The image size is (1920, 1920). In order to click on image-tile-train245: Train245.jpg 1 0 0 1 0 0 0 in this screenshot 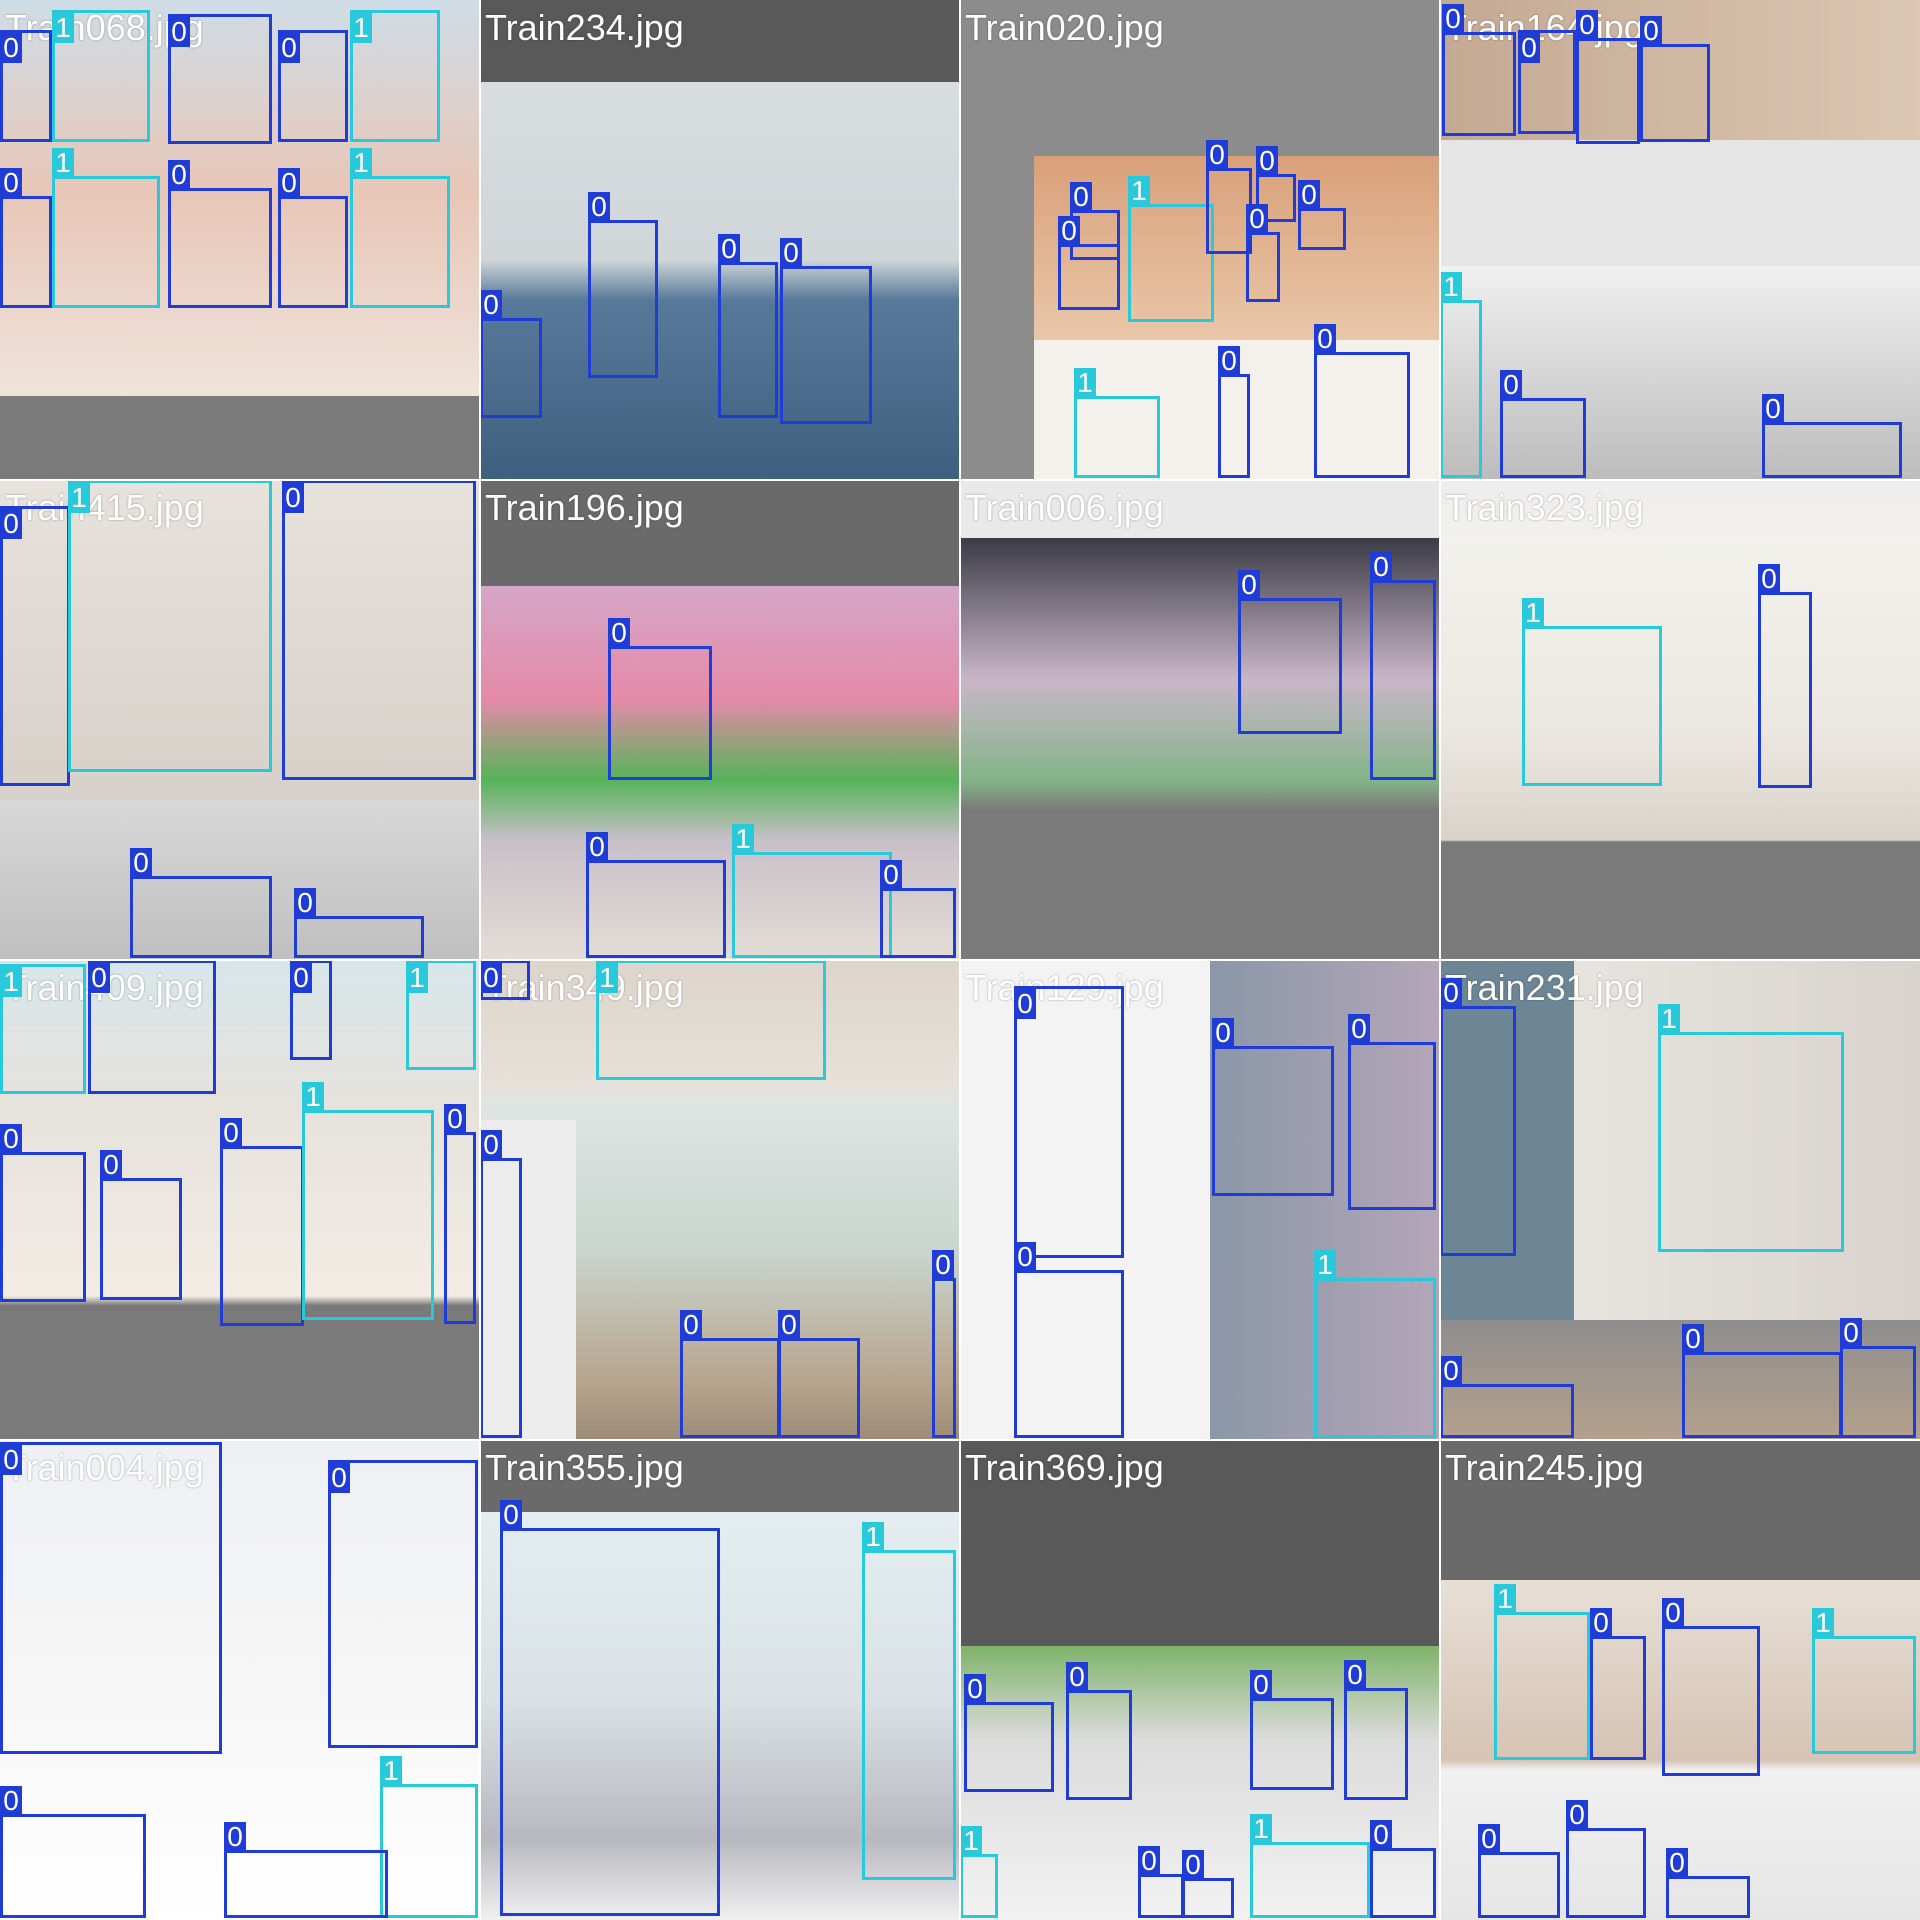, I will do `click(1680, 1680)`.